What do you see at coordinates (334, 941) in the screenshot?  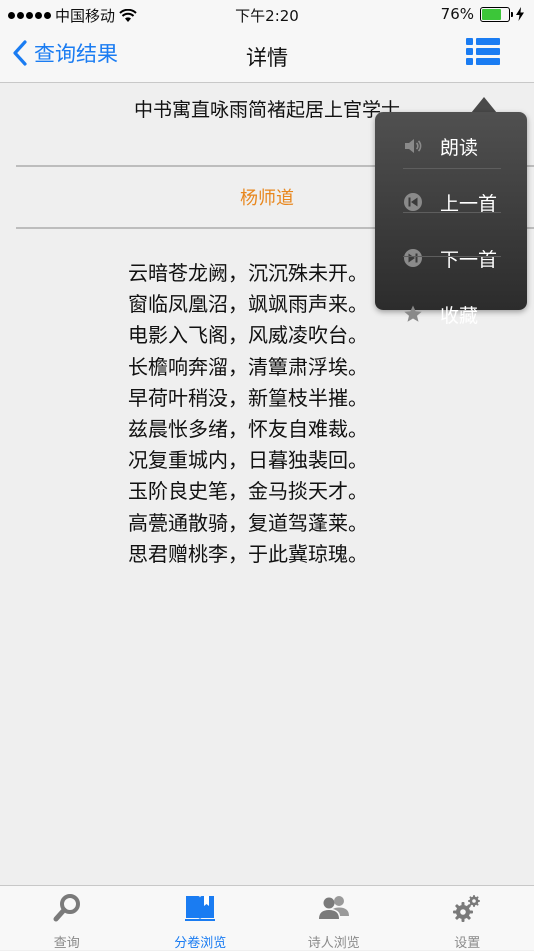 I see `tab-label: 诗人浏览` at bounding box center [334, 941].